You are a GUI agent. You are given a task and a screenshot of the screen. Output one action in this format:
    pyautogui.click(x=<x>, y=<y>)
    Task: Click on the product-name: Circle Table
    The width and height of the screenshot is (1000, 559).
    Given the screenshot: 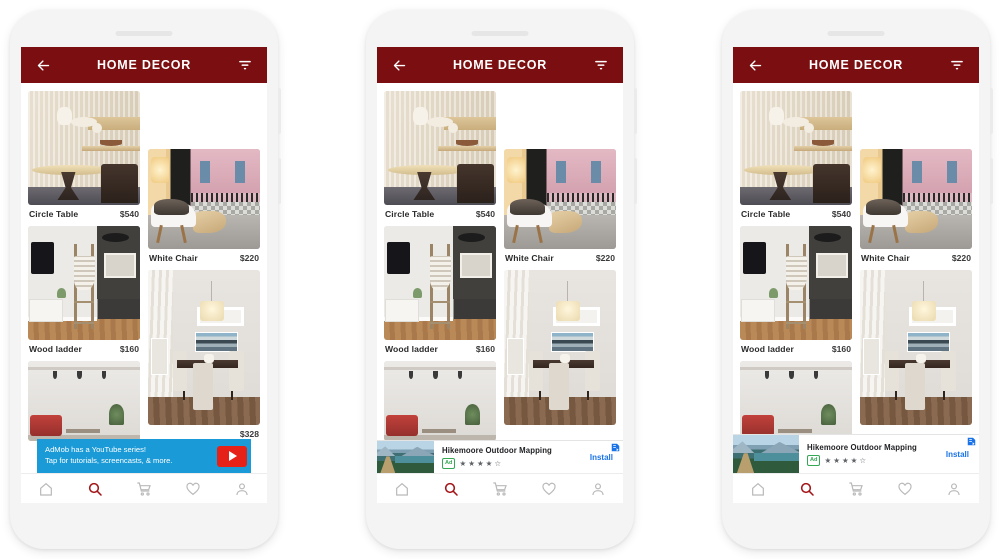 What is the action you would take?
    pyautogui.click(x=766, y=214)
    